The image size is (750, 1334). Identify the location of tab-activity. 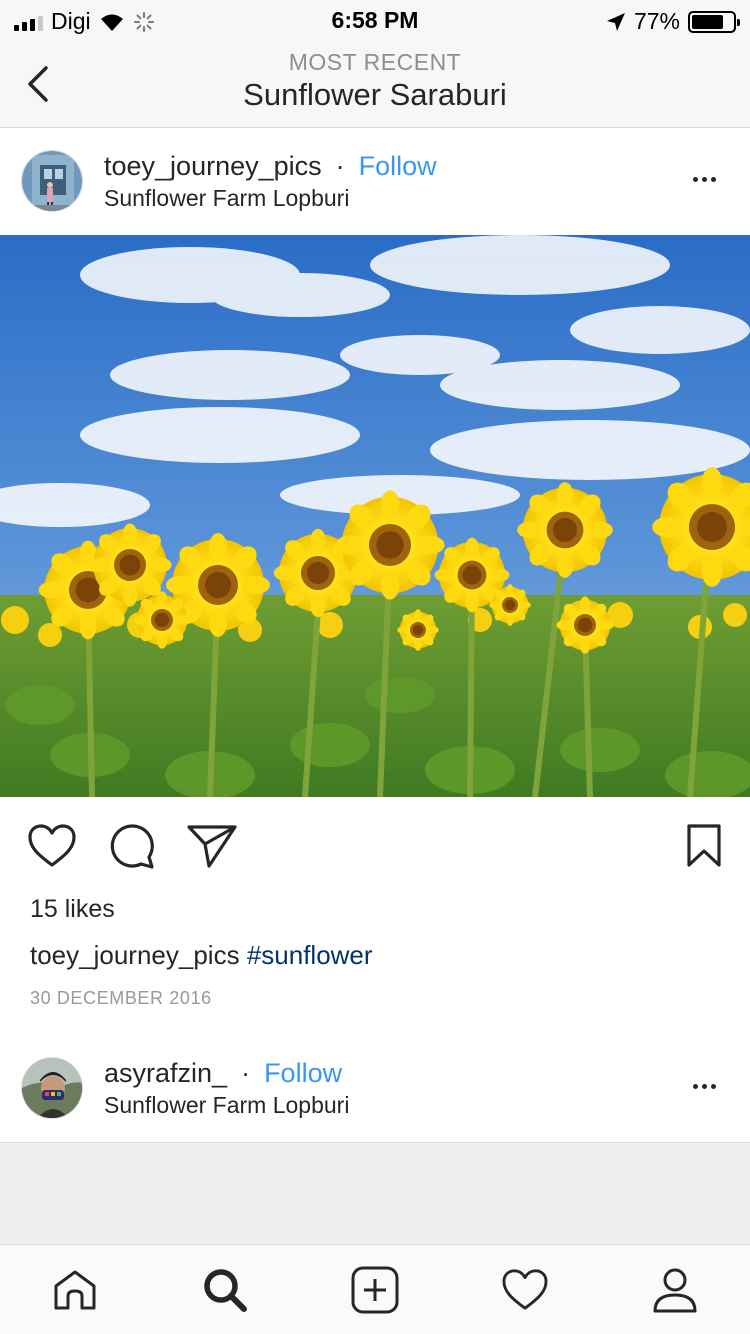
(525, 1290).